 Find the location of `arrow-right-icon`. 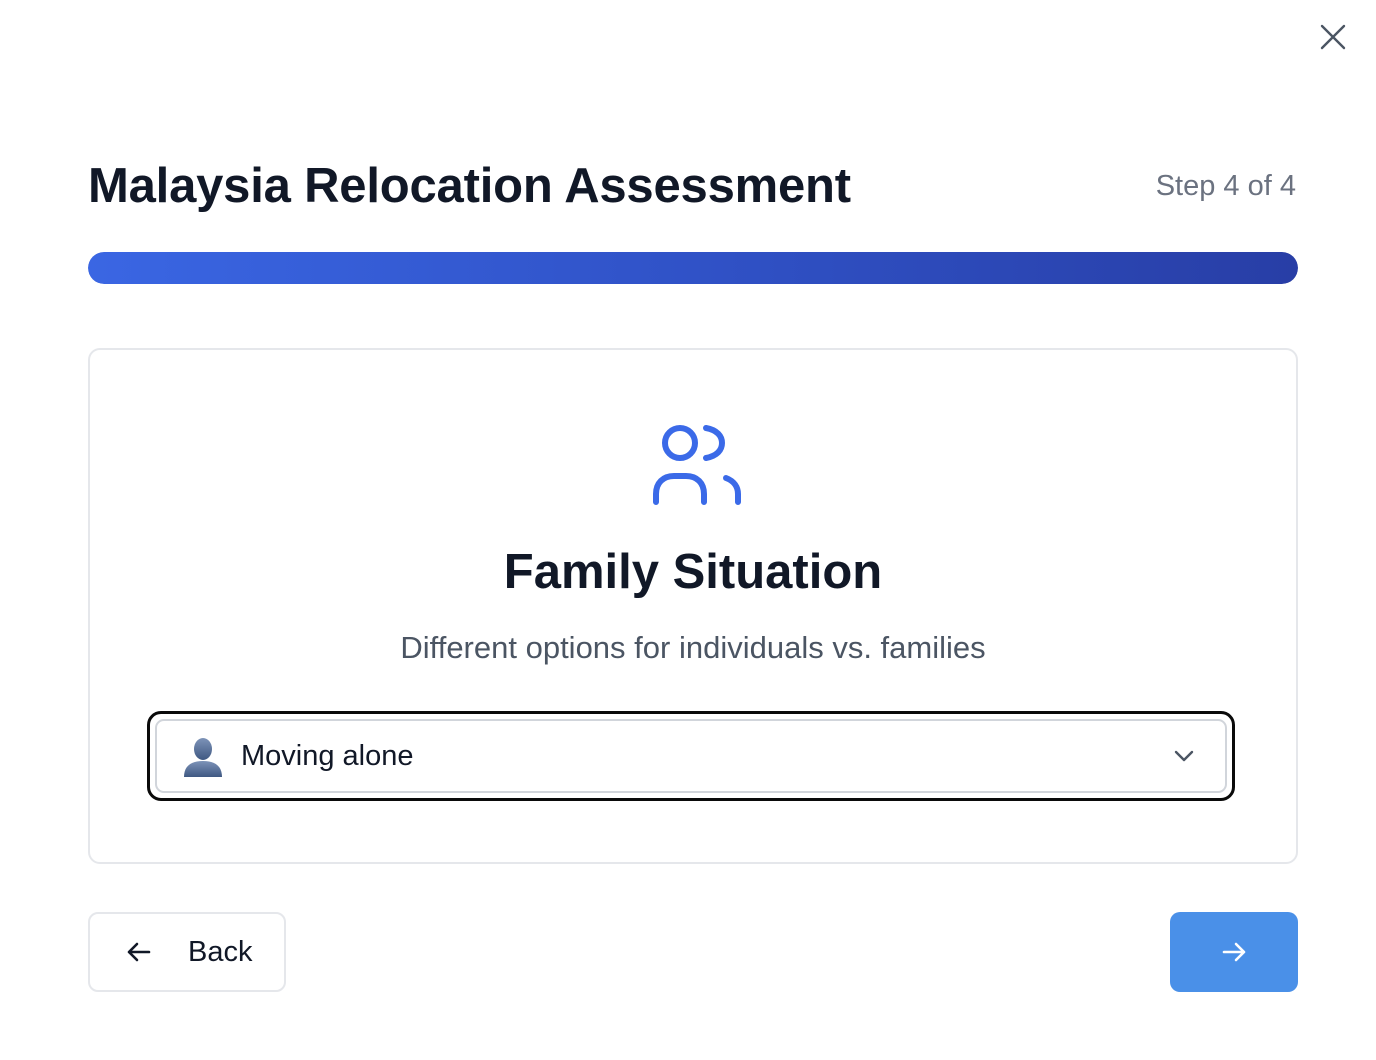

arrow-right-icon is located at coordinates (1234, 952).